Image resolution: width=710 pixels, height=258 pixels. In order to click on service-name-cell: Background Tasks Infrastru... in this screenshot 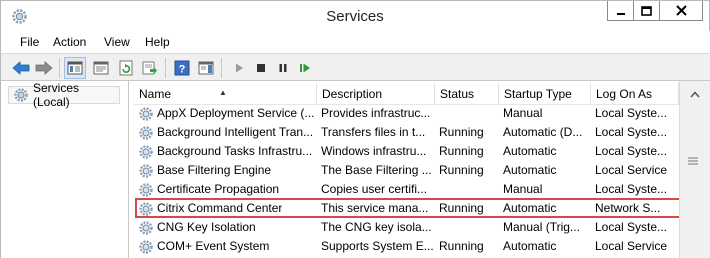, I will do `click(227, 151)`.